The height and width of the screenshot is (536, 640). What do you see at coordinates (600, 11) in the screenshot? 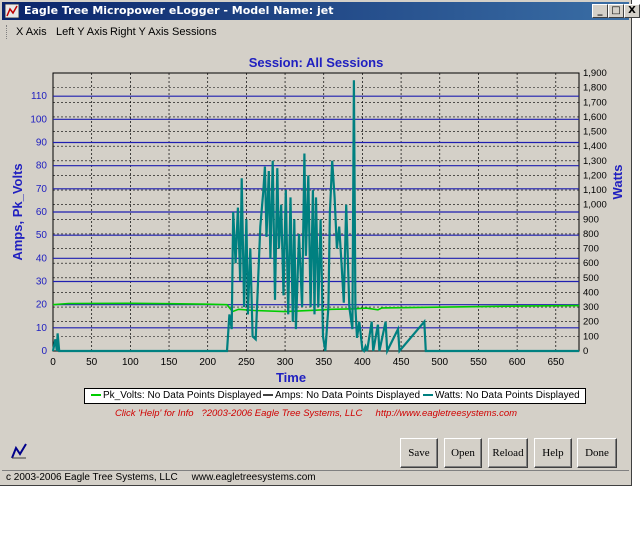
I see `minimize-button: _` at bounding box center [600, 11].